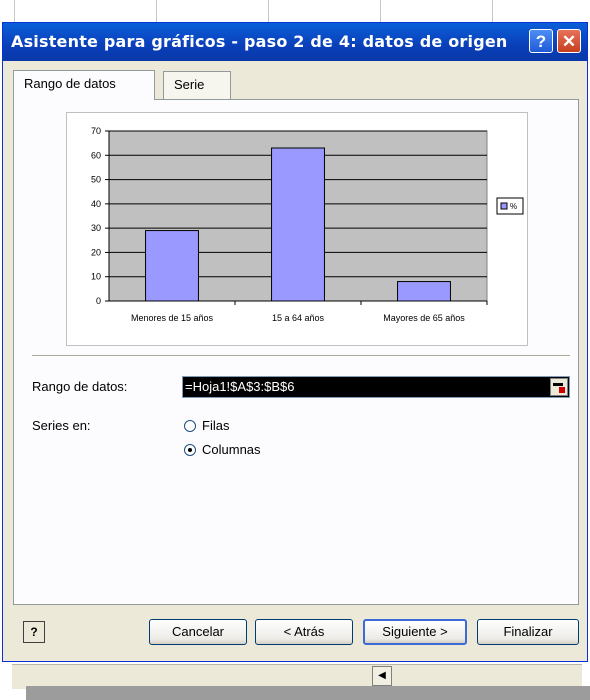 This screenshot has height=700, width=590. What do you see at coordinates (96, 277) in the screenshot?
I see `y-tick-label: 10` at bounding box center [96, 277].